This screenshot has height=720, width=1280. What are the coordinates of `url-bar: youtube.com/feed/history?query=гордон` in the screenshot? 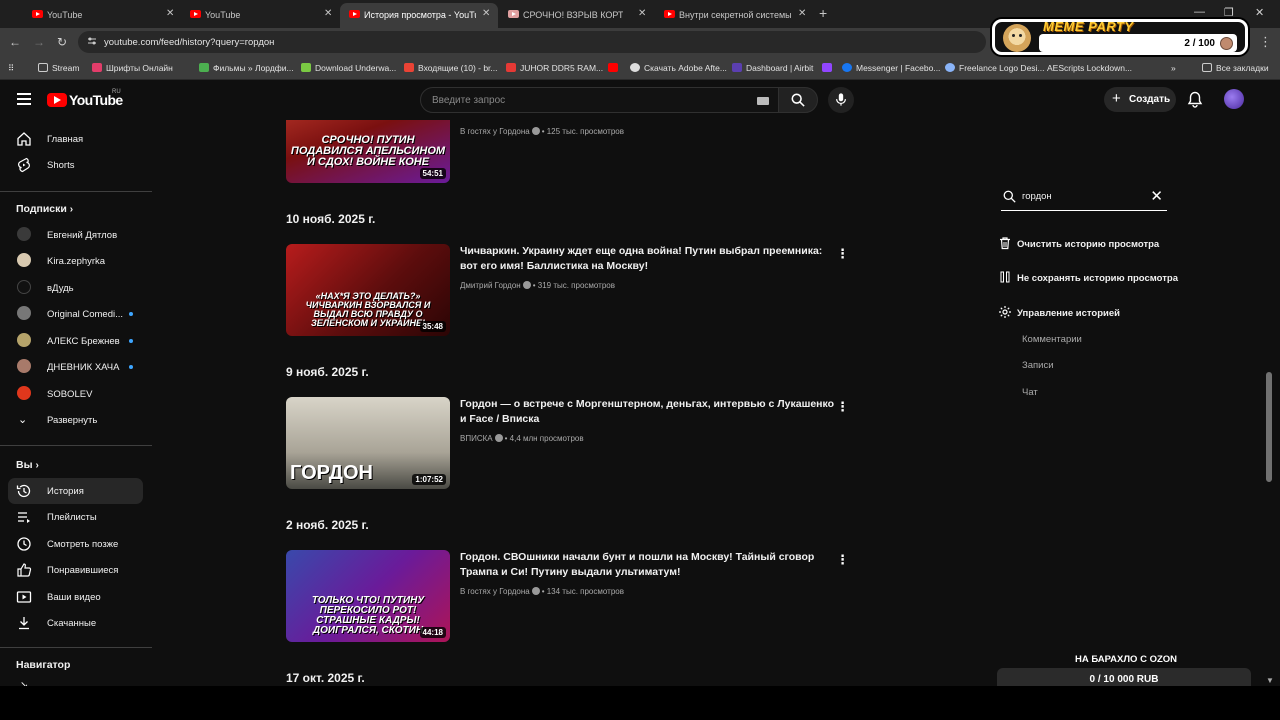 It's located at (532, 42).